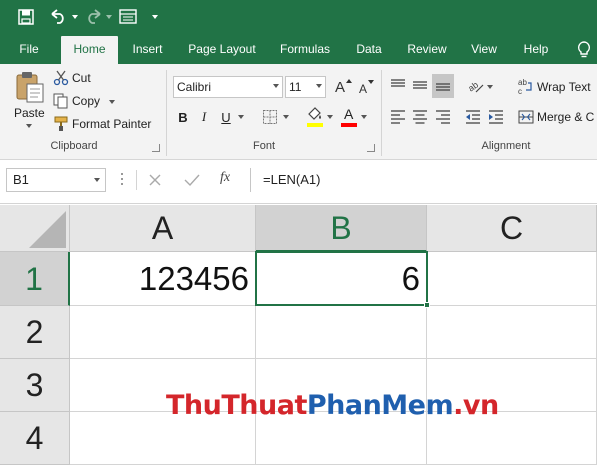 The height and width of the screenshot is (465, 597). I want to click on fill-color-dropdown-icon, so click(330, 117).